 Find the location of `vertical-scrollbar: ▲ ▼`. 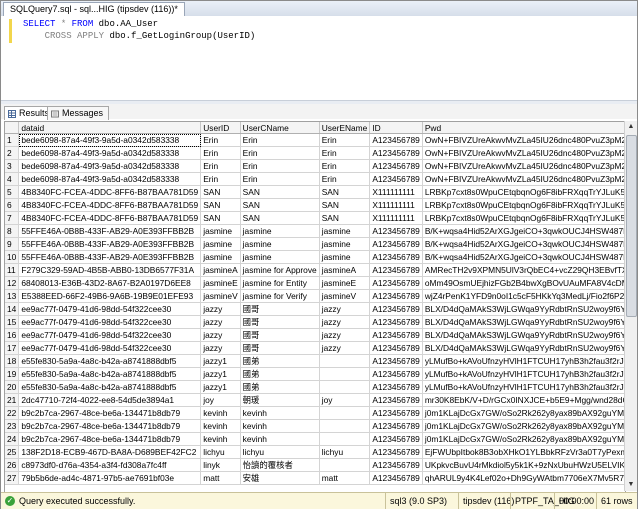

vertical-scrollbar: ▲ ▼ is located at coordinates (630, 306).